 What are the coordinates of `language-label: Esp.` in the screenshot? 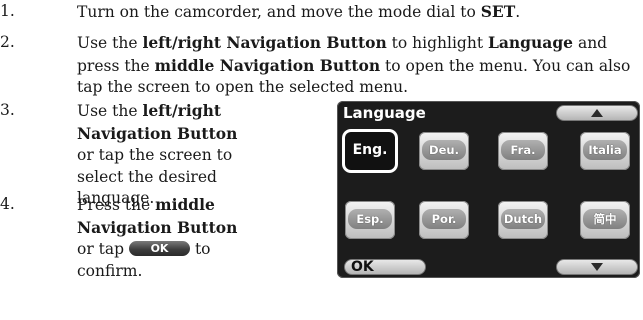 It's located at (370, 219).